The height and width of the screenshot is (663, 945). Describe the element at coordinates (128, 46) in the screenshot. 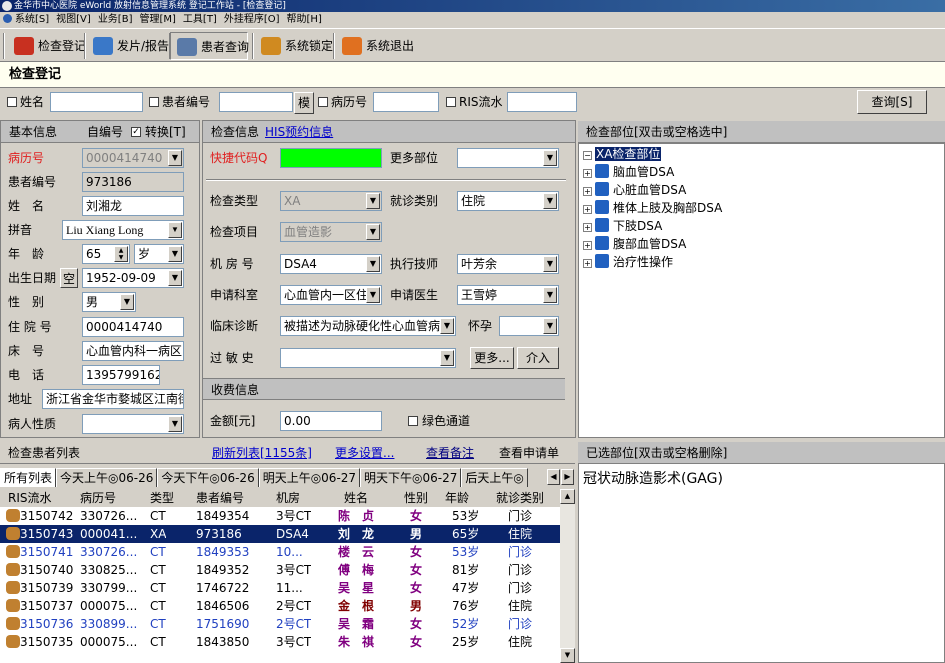

I see `film-report-button: 发片/报告` at that location.